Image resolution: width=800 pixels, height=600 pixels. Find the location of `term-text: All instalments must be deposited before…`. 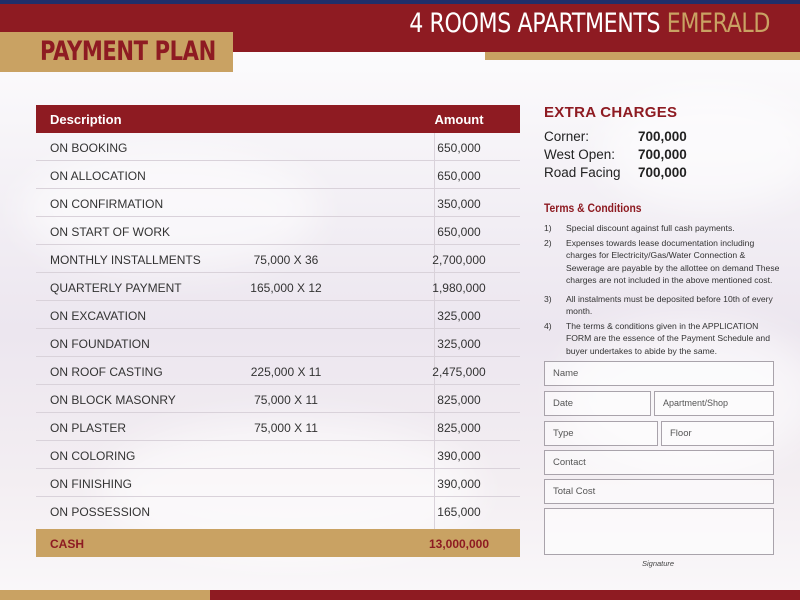

term-text: All instalments must be deposited before… is located at coordinates (669, 305).